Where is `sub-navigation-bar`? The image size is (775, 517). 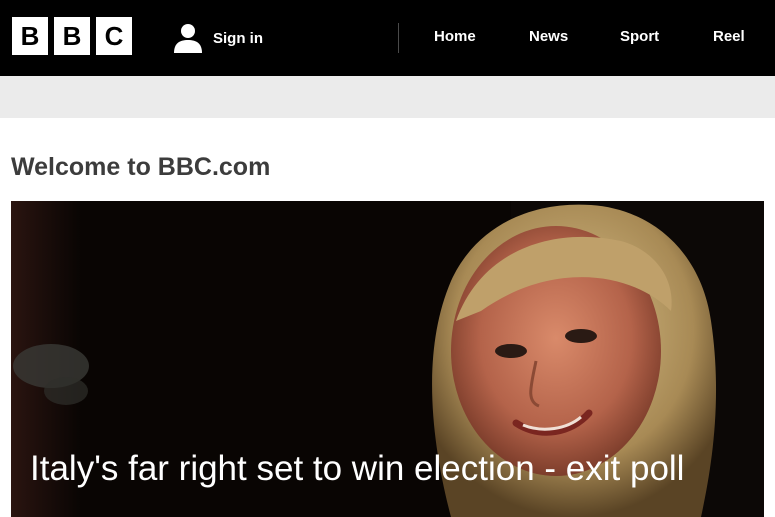 sub-navigation-bar is located at coordinates (387, 97).